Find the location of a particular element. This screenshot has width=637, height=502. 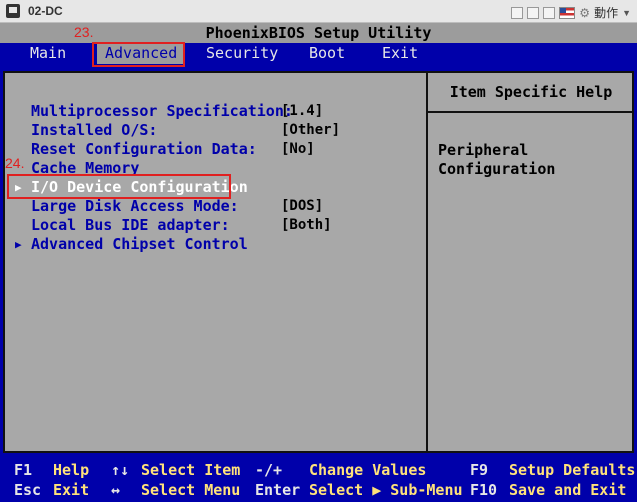

maximize-button is located at coordinates (533, 12).